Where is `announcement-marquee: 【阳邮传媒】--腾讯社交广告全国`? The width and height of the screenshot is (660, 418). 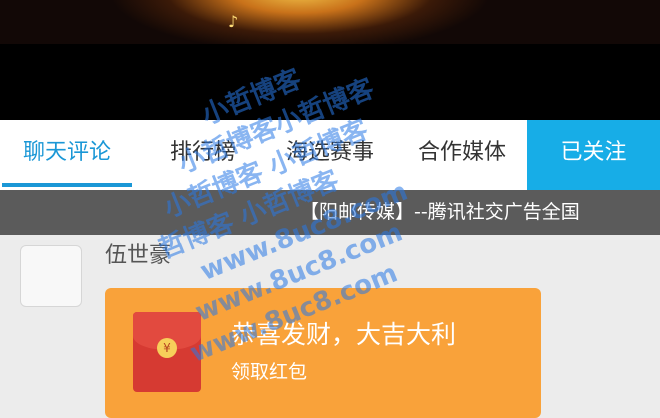 announcement-marquee: 【阳邮传媒】--腾讯社交广告全国 is located at coordinates (330, 212).